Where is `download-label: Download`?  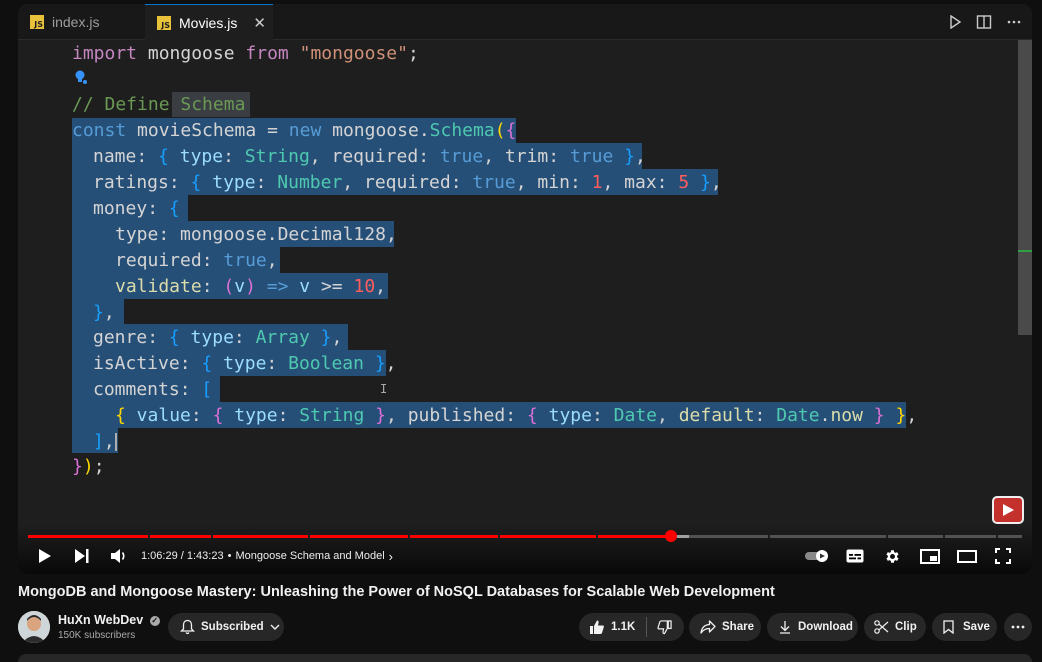
download-label: Download is located at coordinates (825, 627).